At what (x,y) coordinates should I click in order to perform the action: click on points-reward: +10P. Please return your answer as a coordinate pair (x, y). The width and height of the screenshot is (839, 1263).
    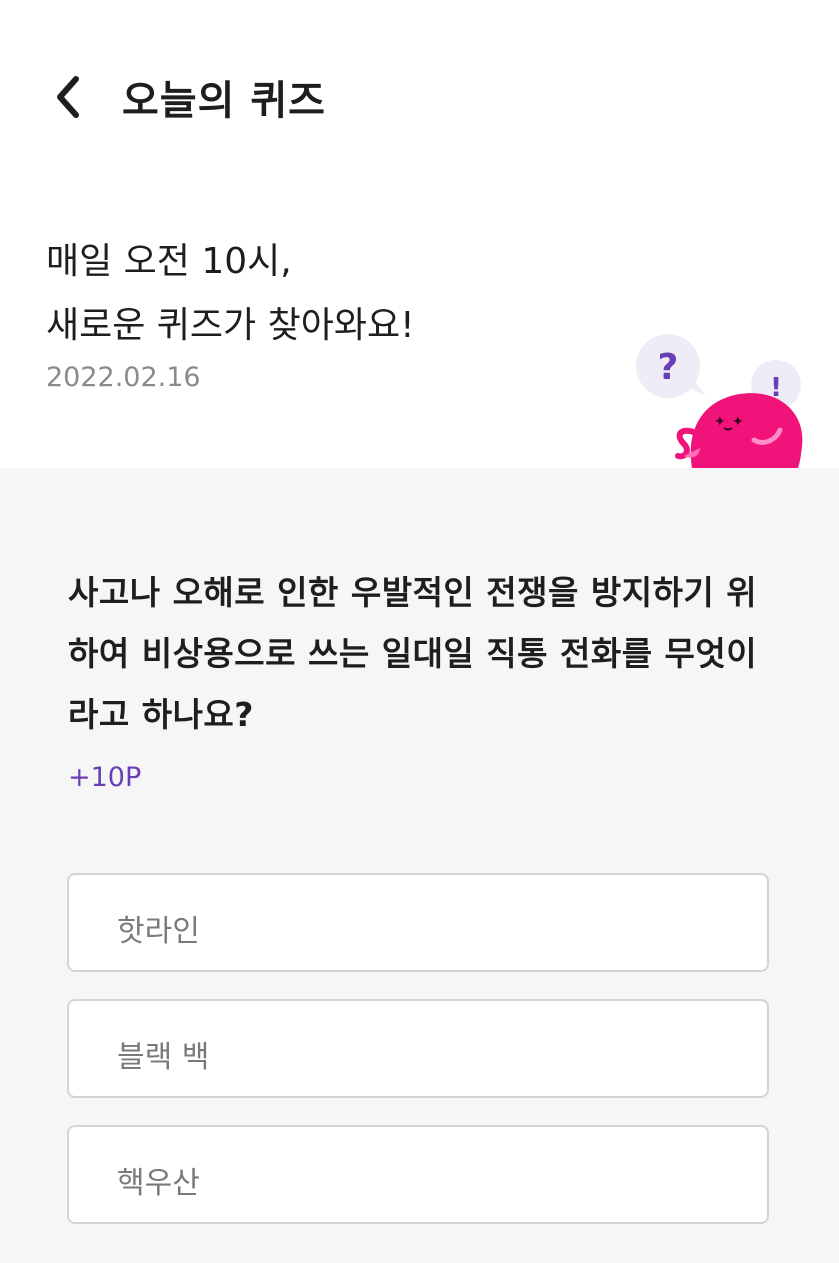
    Looking at the image, I should click on (105, 777).